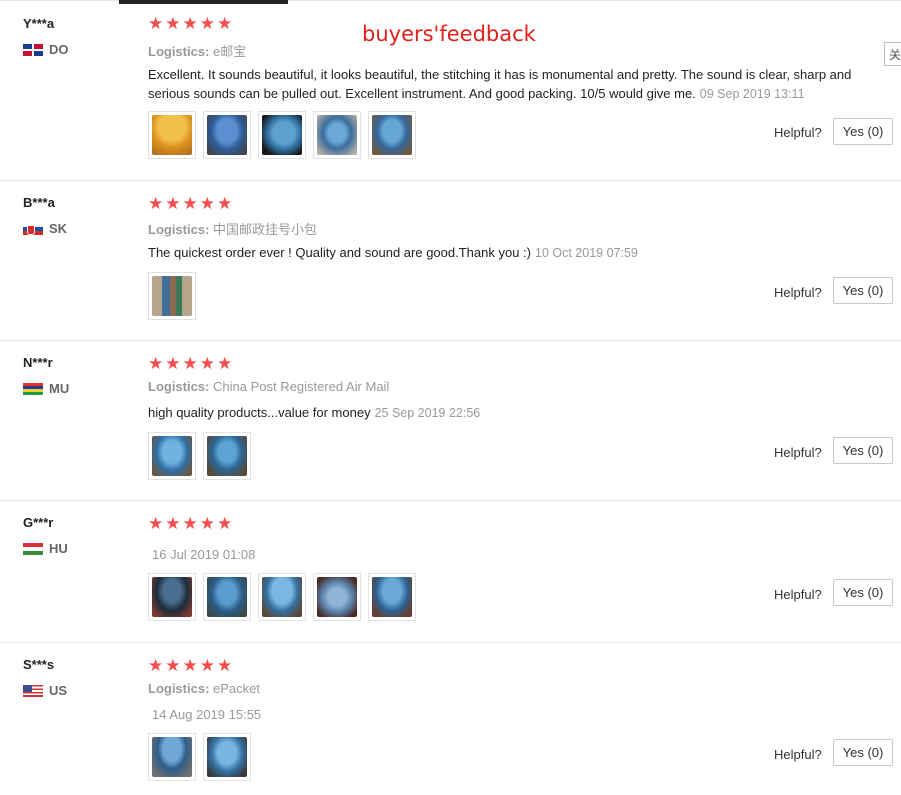 This screenshot has width=901, height=795. Describe the element at coordinates (39, 23) in the screenshot. I see `reviewer-name: Y***a` at that location.